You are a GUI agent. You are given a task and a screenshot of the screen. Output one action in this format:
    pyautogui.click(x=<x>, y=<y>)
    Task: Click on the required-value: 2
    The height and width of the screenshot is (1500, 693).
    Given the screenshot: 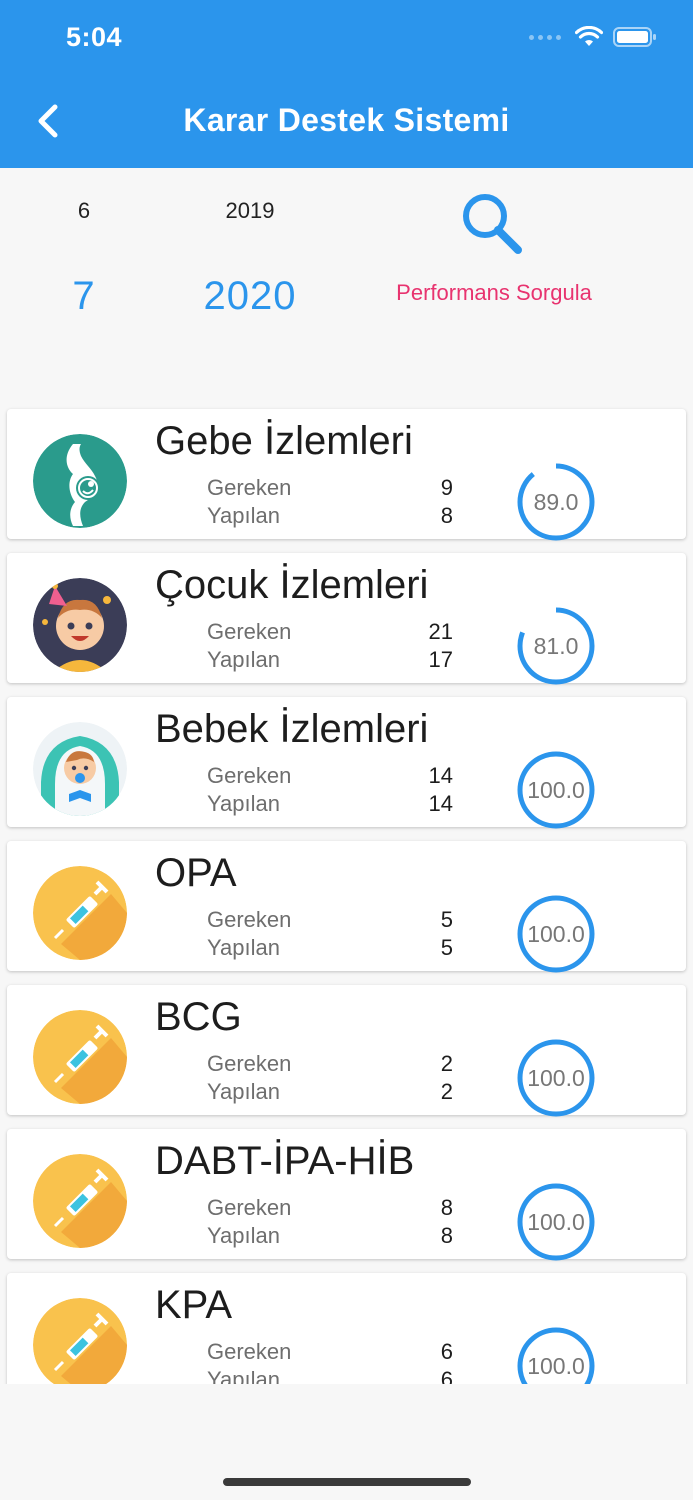 What is the action you would take?
    pyautogui.click(x=446, y=1063)
    